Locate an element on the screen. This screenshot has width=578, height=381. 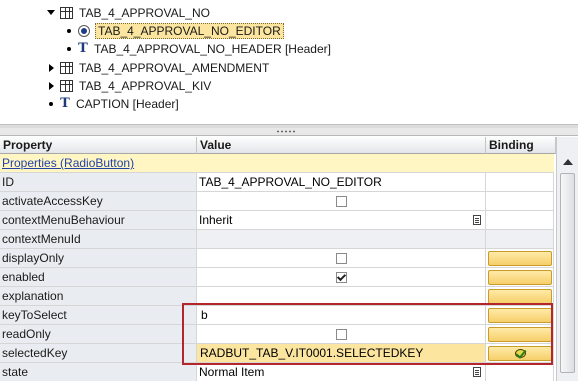
properties-group-link: Properties (RadioButton) is located at coordinates (68, 163).